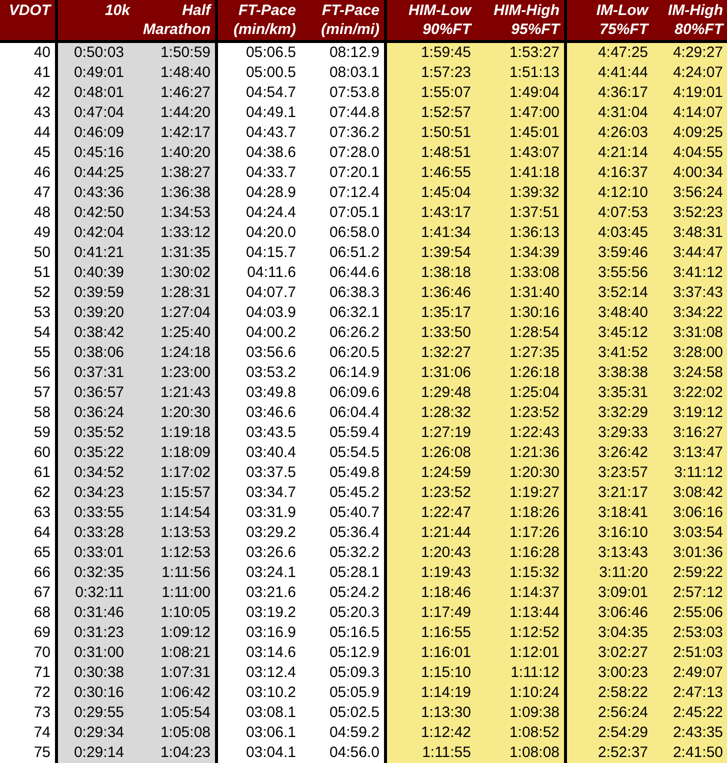  Describe the element at coordinates (95, 732) in the screenshot. I see `table-cell: 0:29:34` at that location.